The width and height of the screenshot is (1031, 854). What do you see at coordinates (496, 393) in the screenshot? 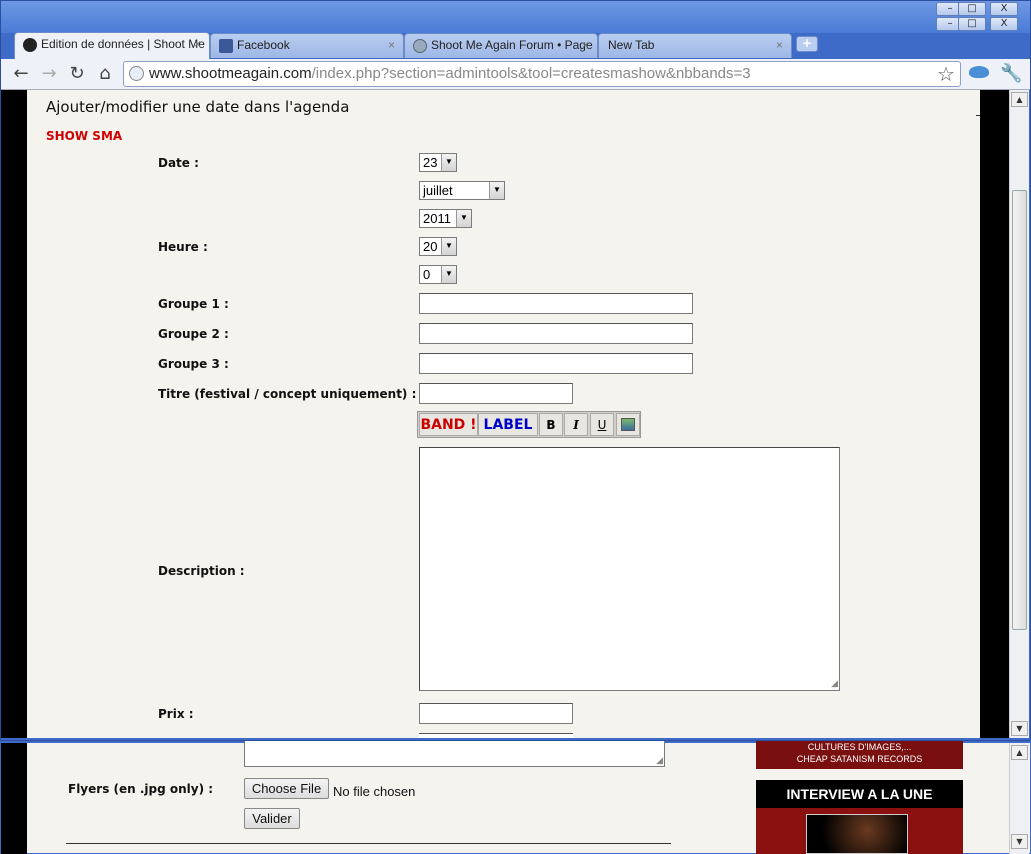
I see `title-input` at bounding box center [496, 393].